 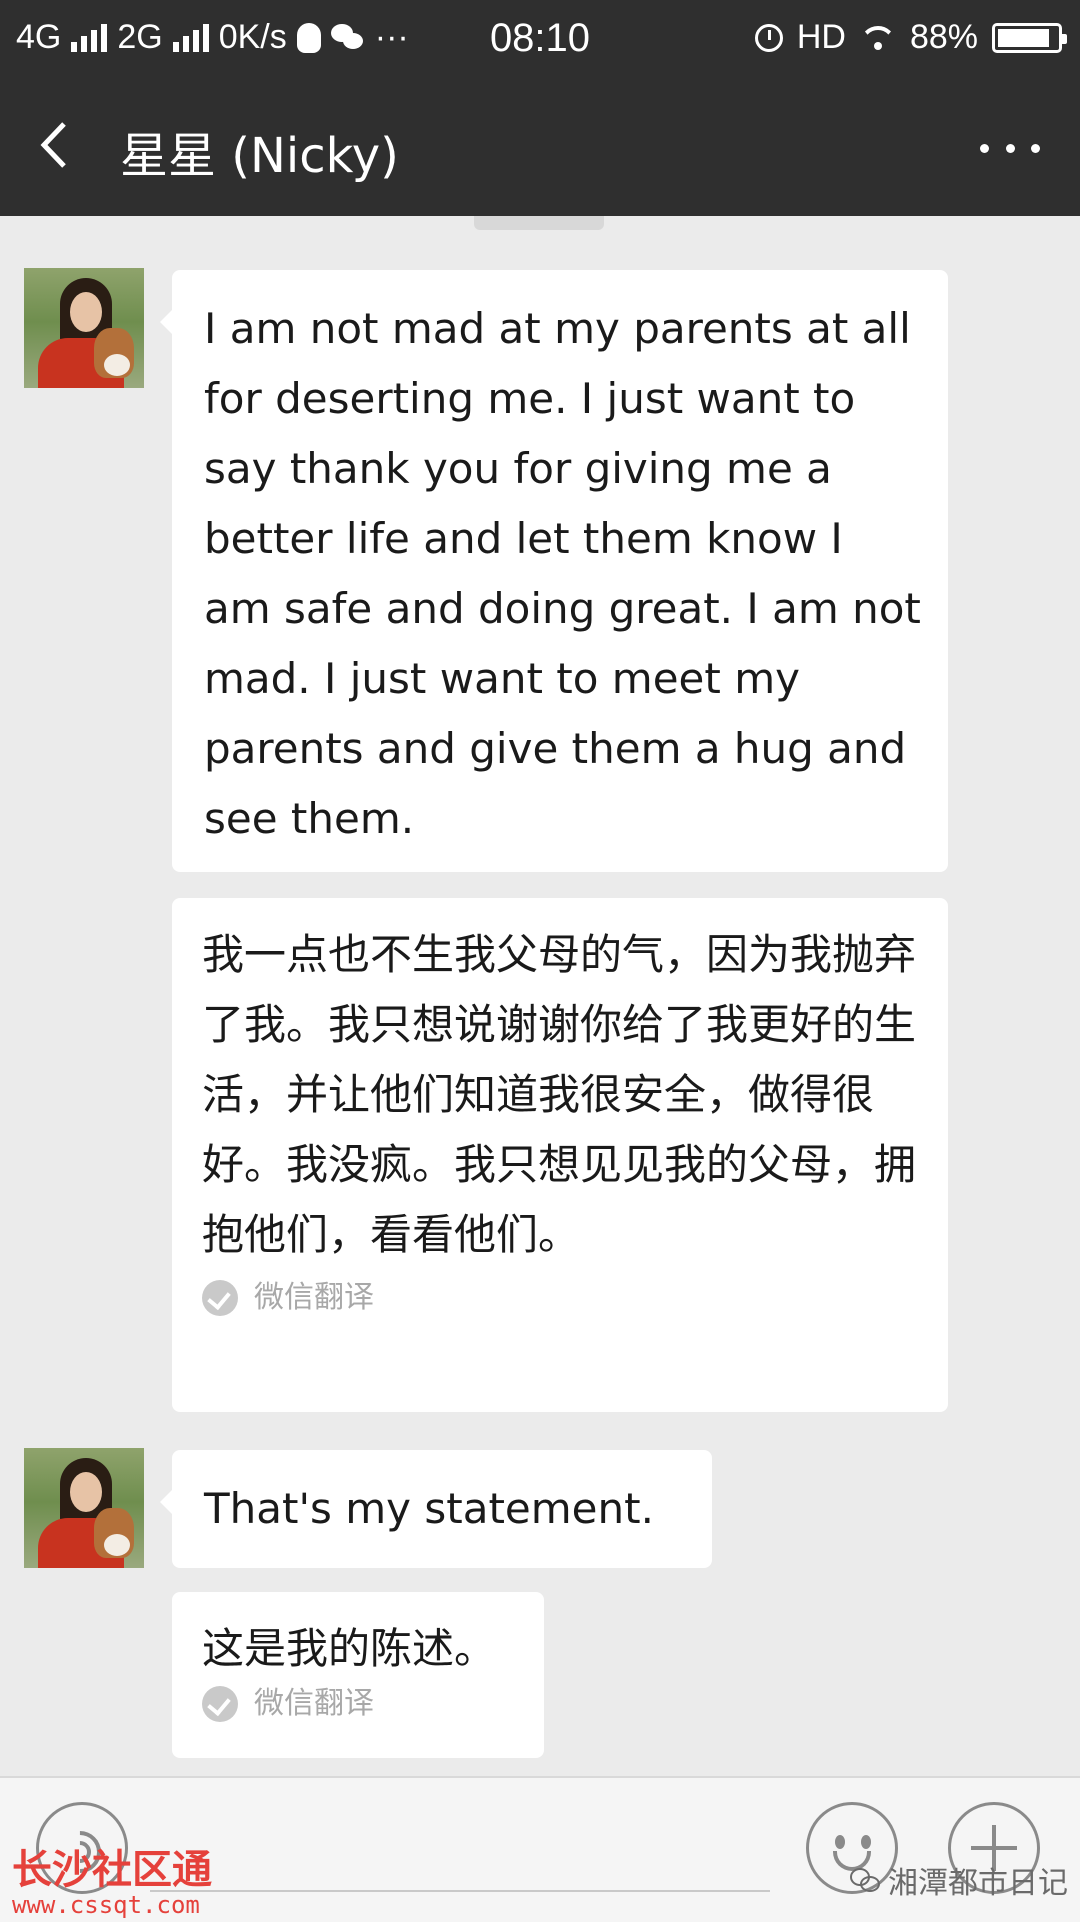 I want to click on watermark-brand: 长沙社区通, so click(x=112, y=1870).